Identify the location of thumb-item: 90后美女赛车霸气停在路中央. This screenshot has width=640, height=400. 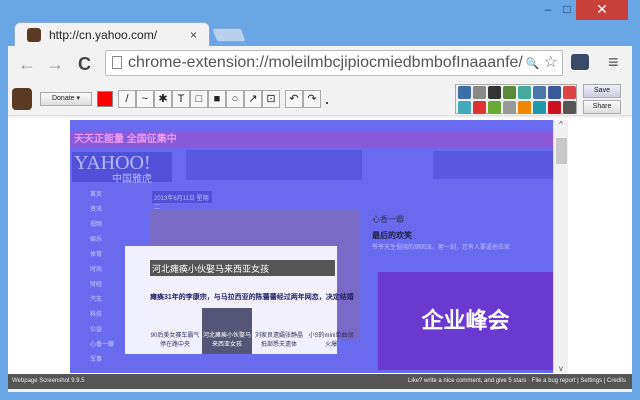
(175, 331).